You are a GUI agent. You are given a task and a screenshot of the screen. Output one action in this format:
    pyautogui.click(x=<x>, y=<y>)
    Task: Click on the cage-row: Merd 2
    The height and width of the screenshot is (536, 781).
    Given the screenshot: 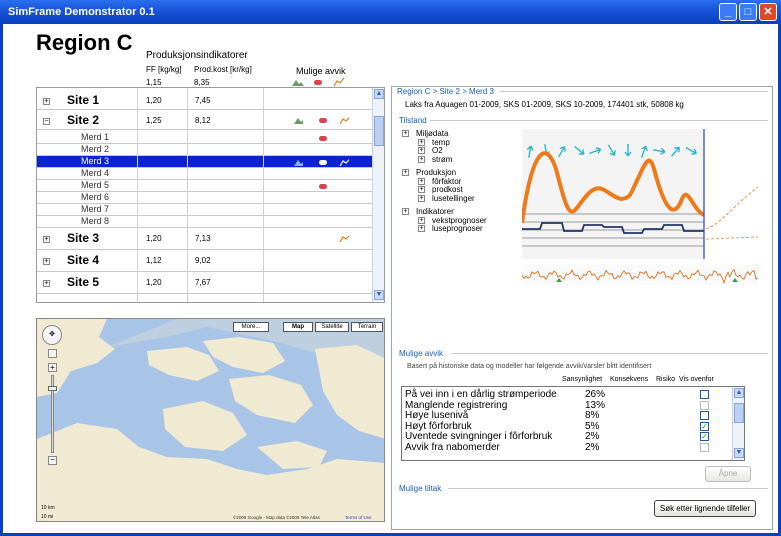 What is the action you would take?
    pyautogui.click(x=205, y=150)
    